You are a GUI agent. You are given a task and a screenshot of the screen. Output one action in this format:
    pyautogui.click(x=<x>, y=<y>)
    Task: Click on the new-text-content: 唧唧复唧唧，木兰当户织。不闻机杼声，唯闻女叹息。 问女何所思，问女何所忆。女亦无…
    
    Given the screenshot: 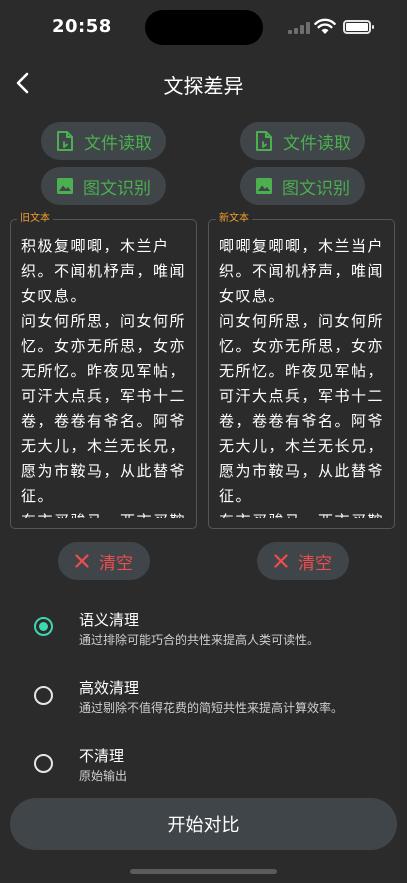 What is the action you would take?
    pyautogui.click(x=302, y=376)
    